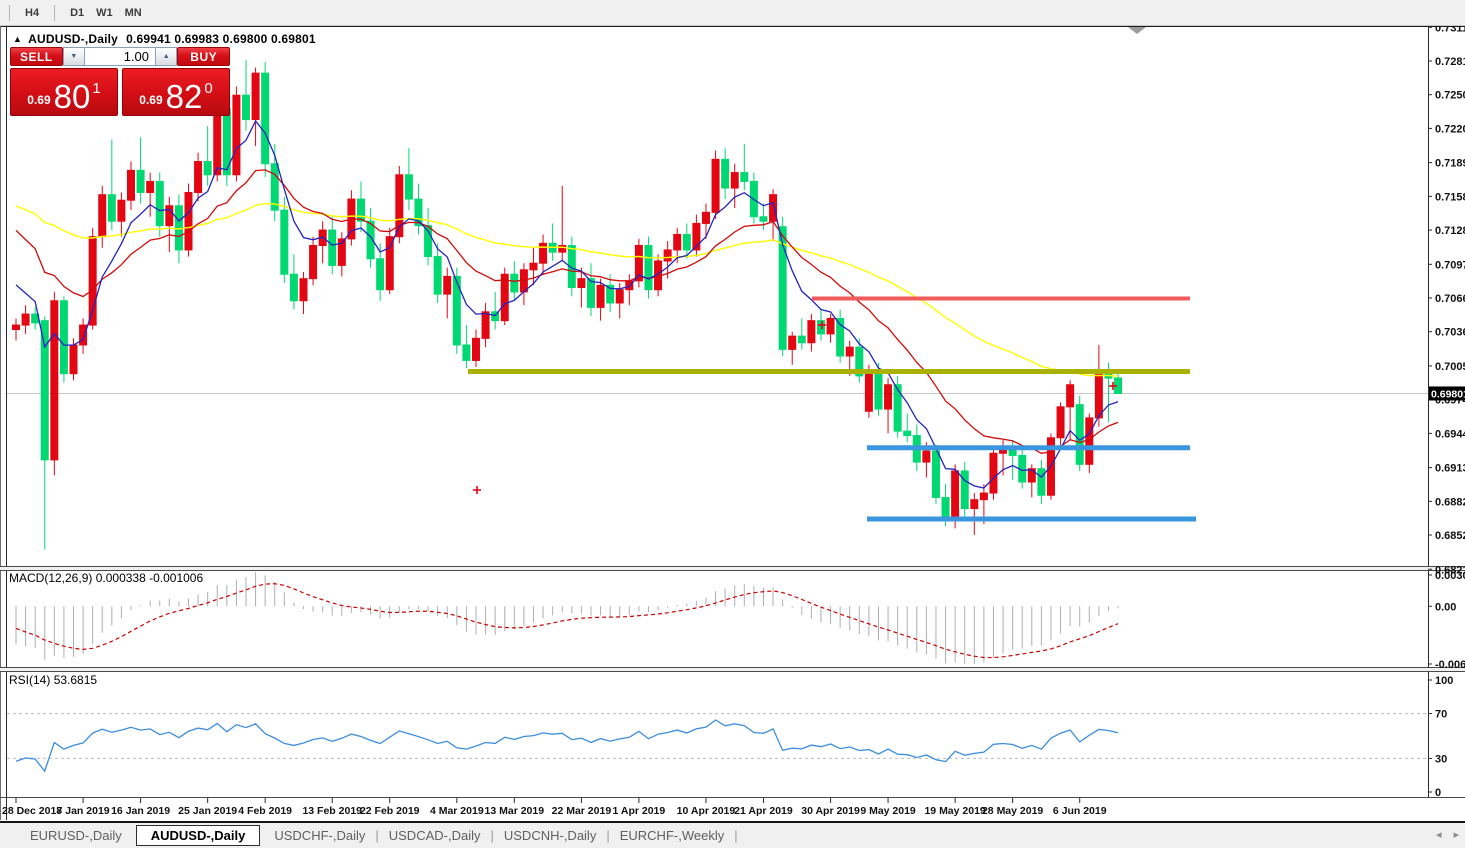  I want to click on svg-text: 28 Dec 2018, so click(32, 811).